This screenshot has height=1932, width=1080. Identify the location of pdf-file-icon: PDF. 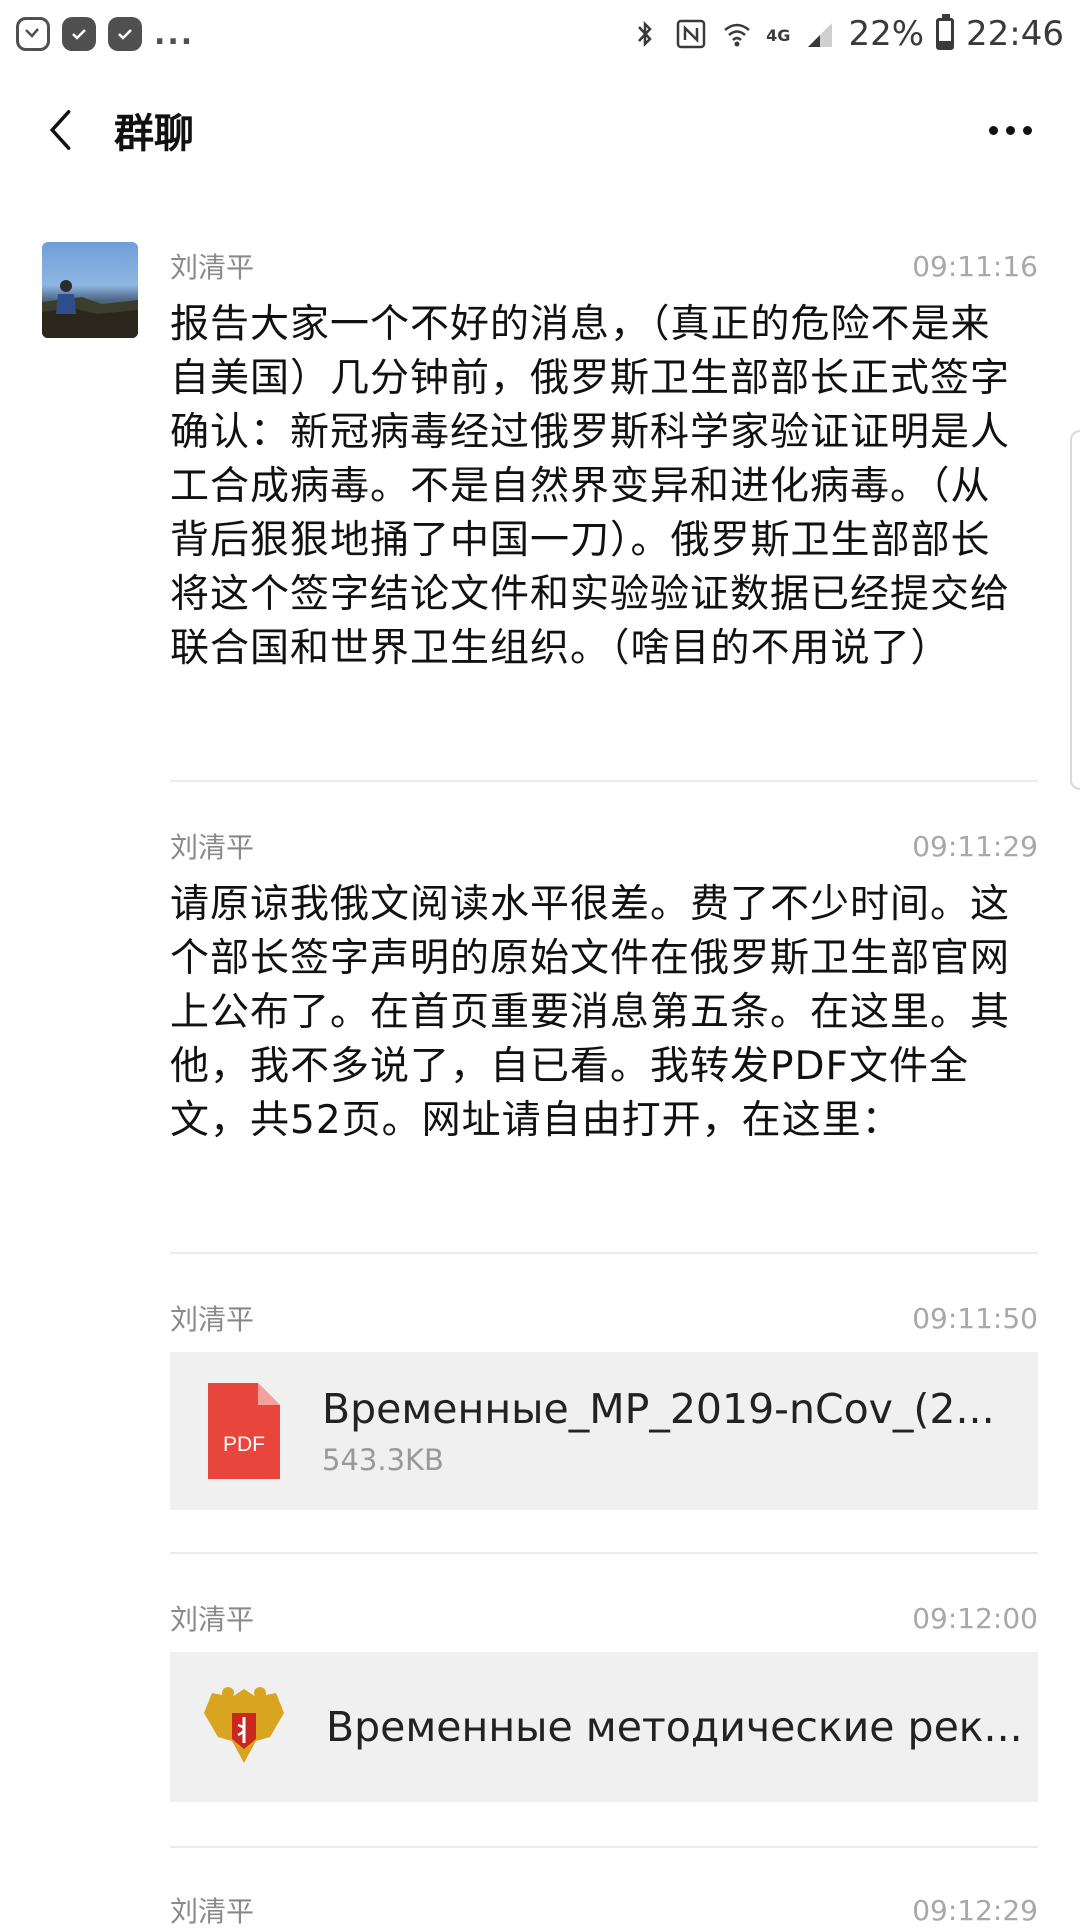
(244, 1431).